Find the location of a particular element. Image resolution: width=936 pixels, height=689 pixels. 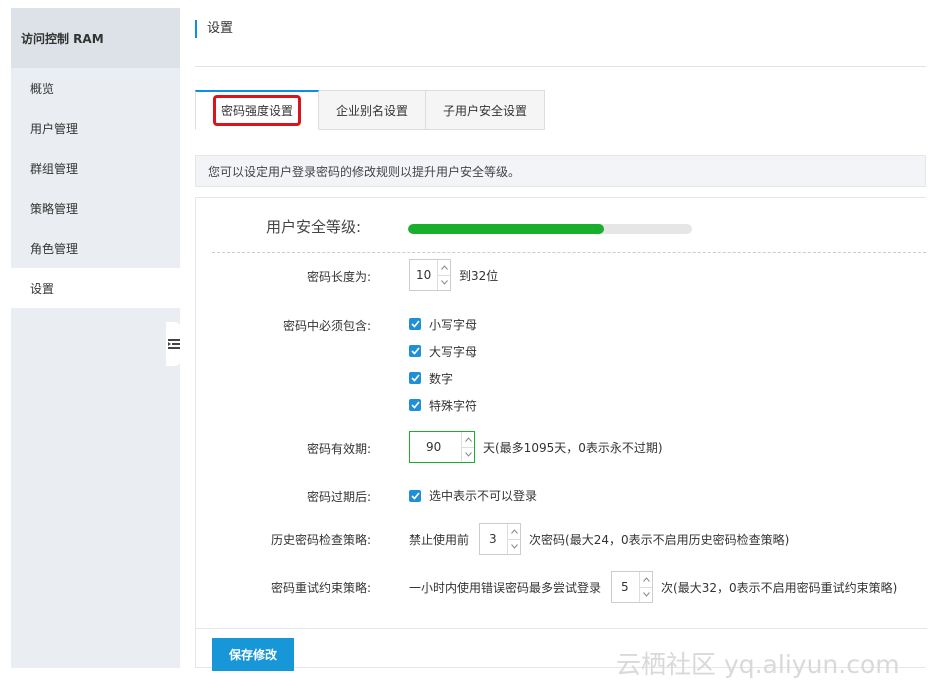

validity-stepper: 90 is located at coordinates (442, 447).